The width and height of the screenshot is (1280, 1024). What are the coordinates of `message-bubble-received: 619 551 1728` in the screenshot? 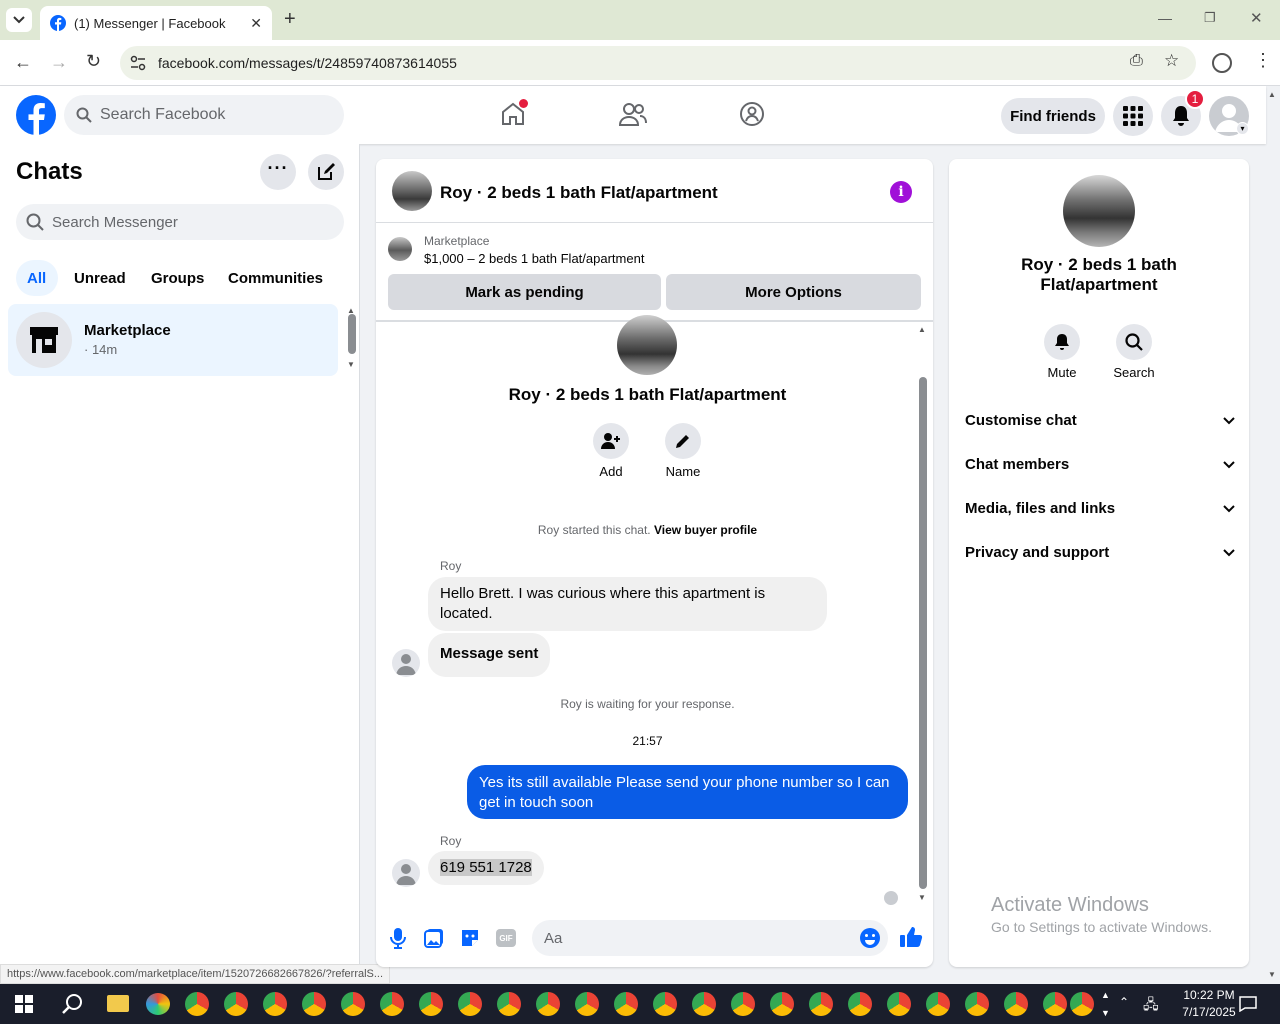 It's located at (486, 868).